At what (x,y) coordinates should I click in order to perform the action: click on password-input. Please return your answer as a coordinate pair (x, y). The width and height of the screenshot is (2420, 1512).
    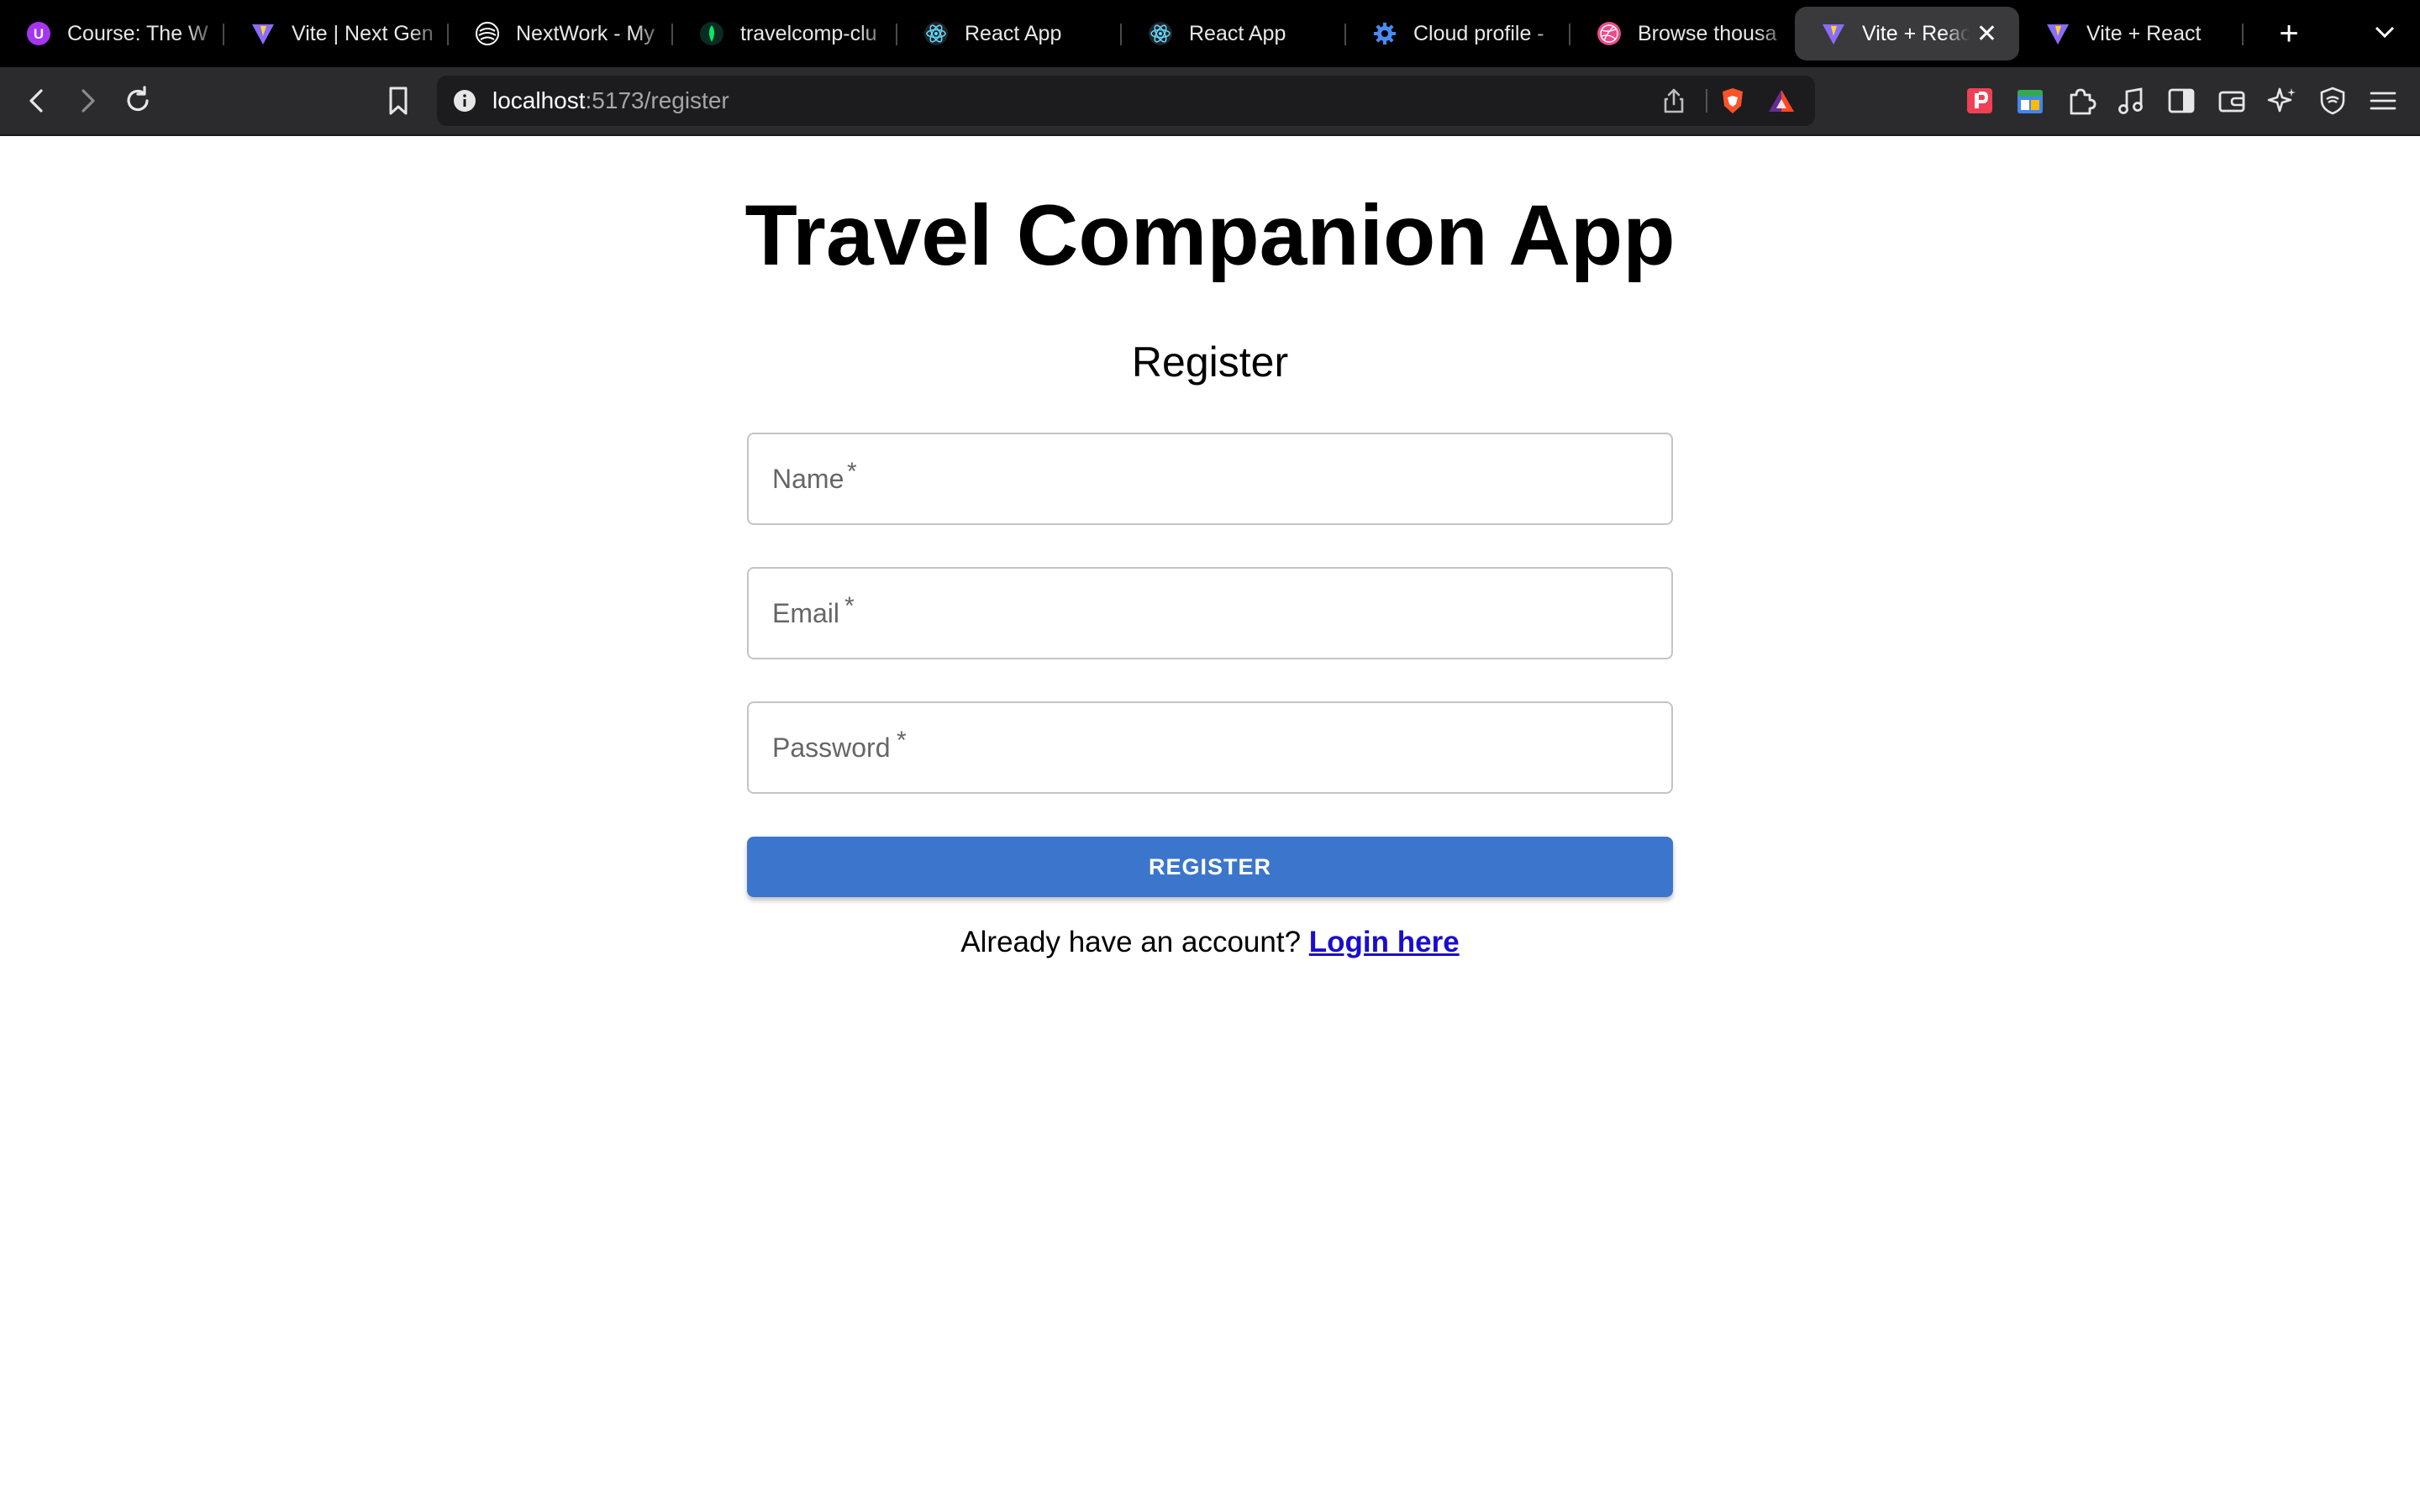
    Looking at the image, I should click on (1210, 748).